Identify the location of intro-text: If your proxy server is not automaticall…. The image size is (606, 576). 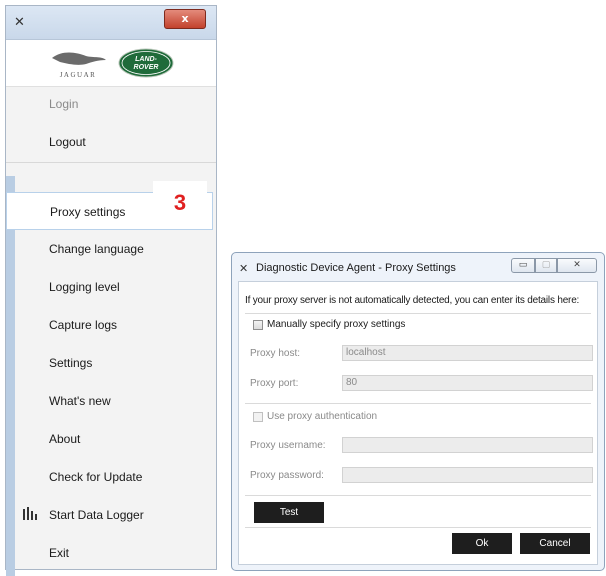
(412, 300).